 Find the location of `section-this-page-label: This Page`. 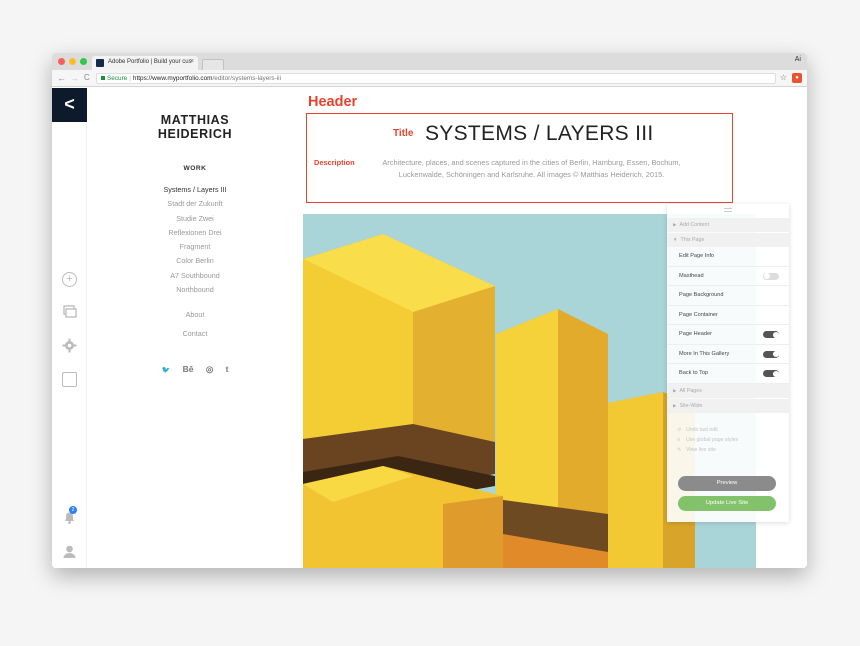

section-this-page-label: This Page is located at coordinates (692, 240).